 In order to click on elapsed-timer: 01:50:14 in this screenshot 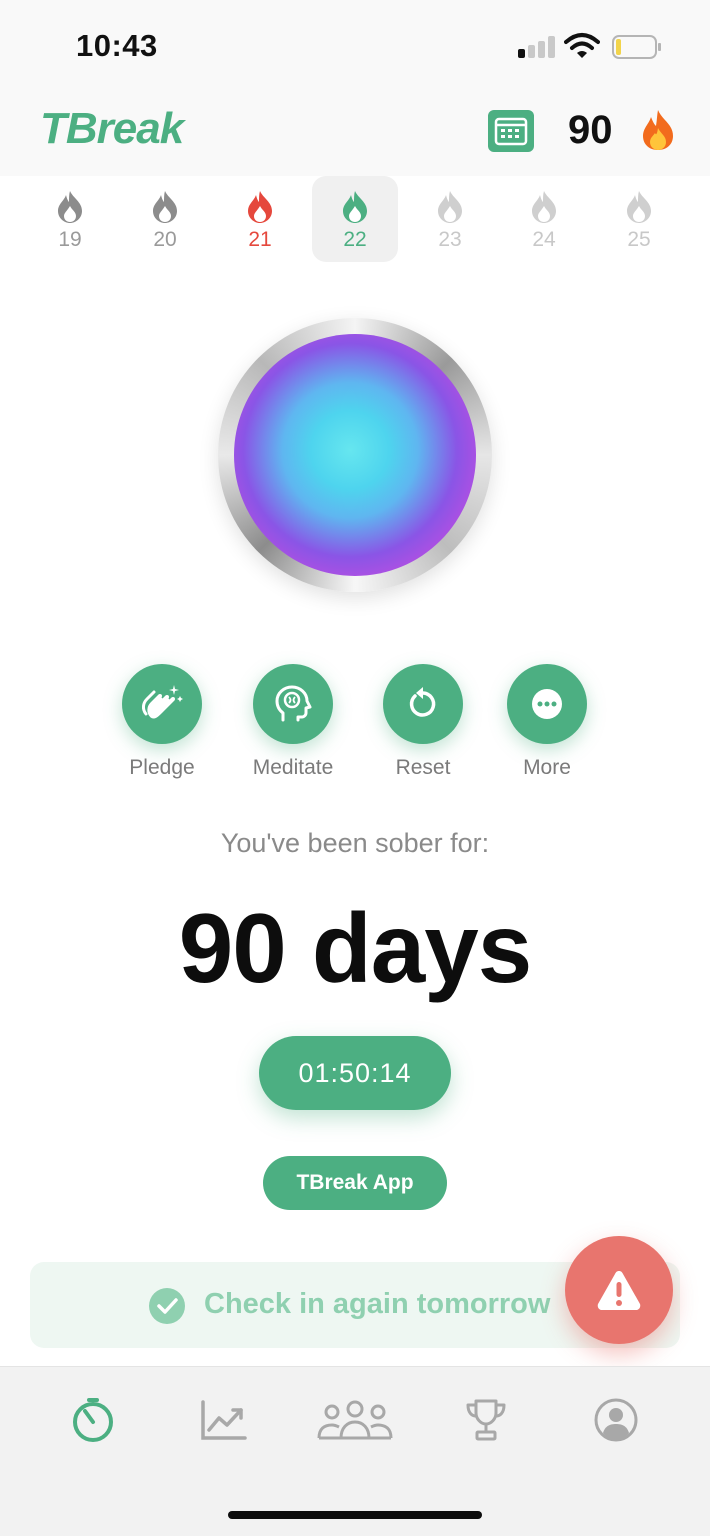, I will do `click(355, 1073)`.